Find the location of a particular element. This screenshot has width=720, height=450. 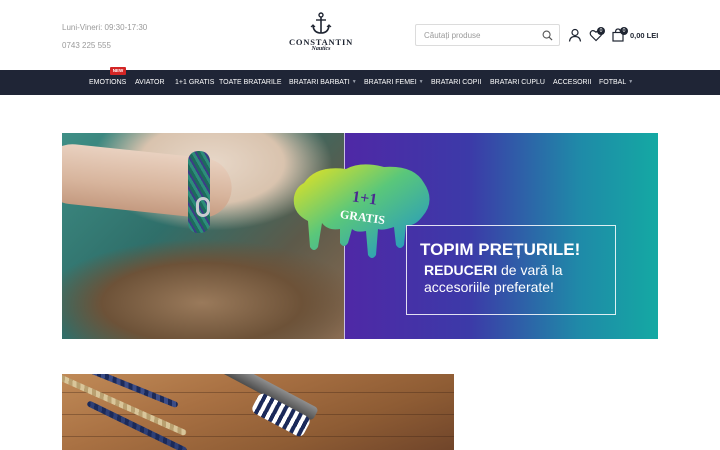

contact-info: Luni-Vineri: 09:30-17:30 0743 225 555 is located at coordinates (104, 37).